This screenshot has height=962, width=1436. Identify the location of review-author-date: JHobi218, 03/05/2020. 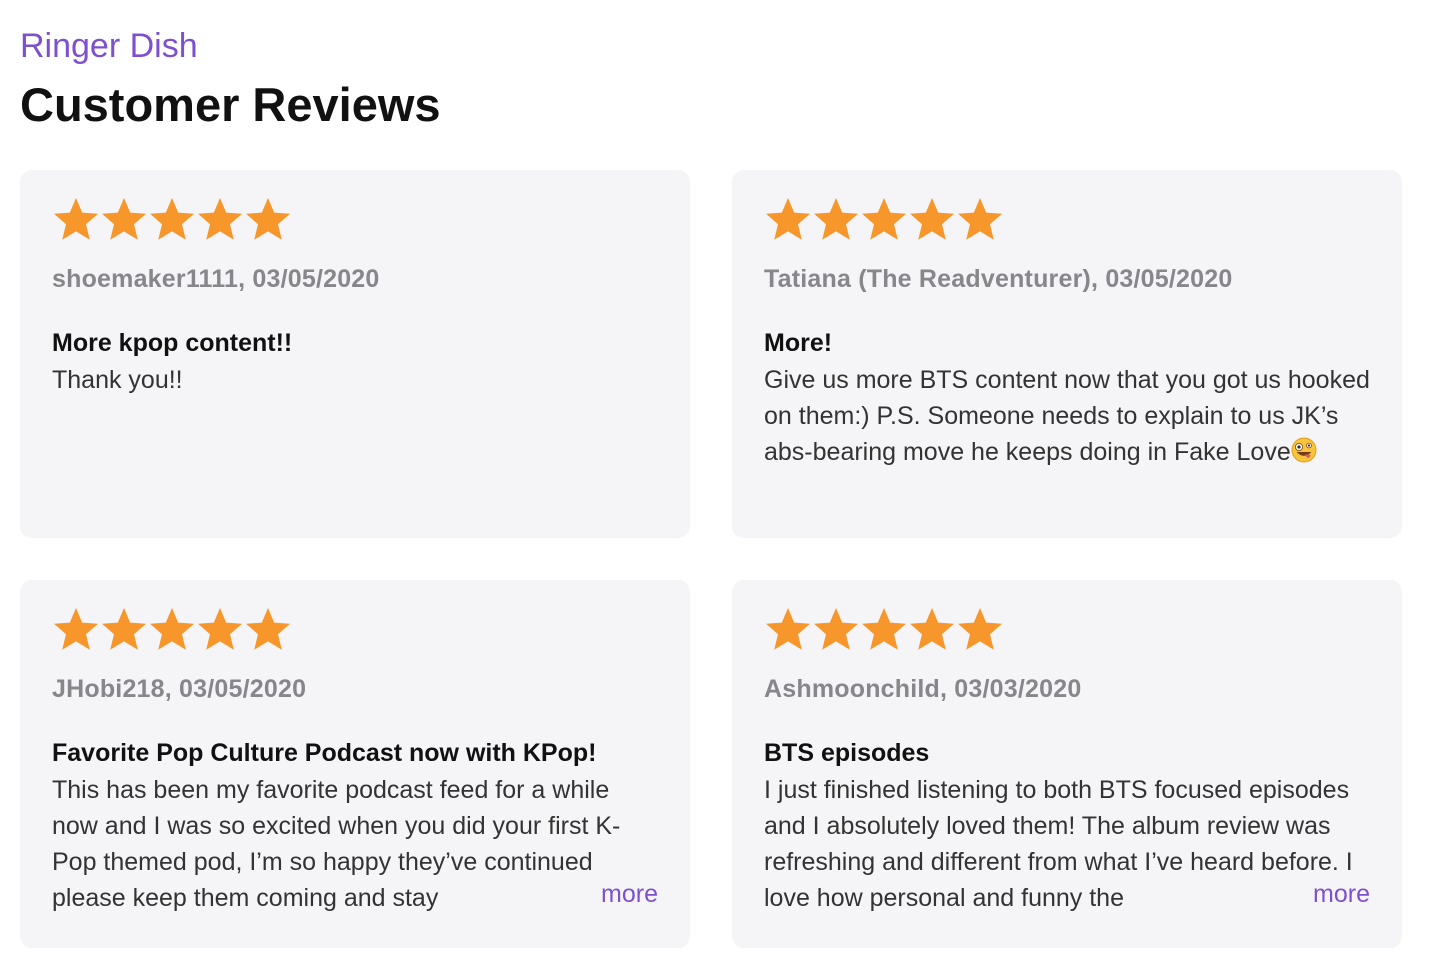
(179, 689).